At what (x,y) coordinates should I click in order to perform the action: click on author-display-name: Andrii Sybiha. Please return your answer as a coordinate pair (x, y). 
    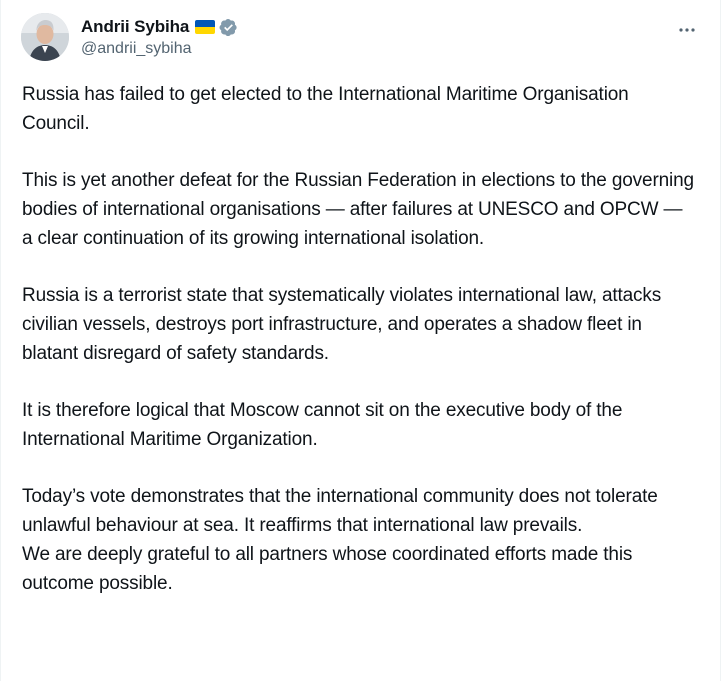
    Looking at the image, I should click on (135, 27).